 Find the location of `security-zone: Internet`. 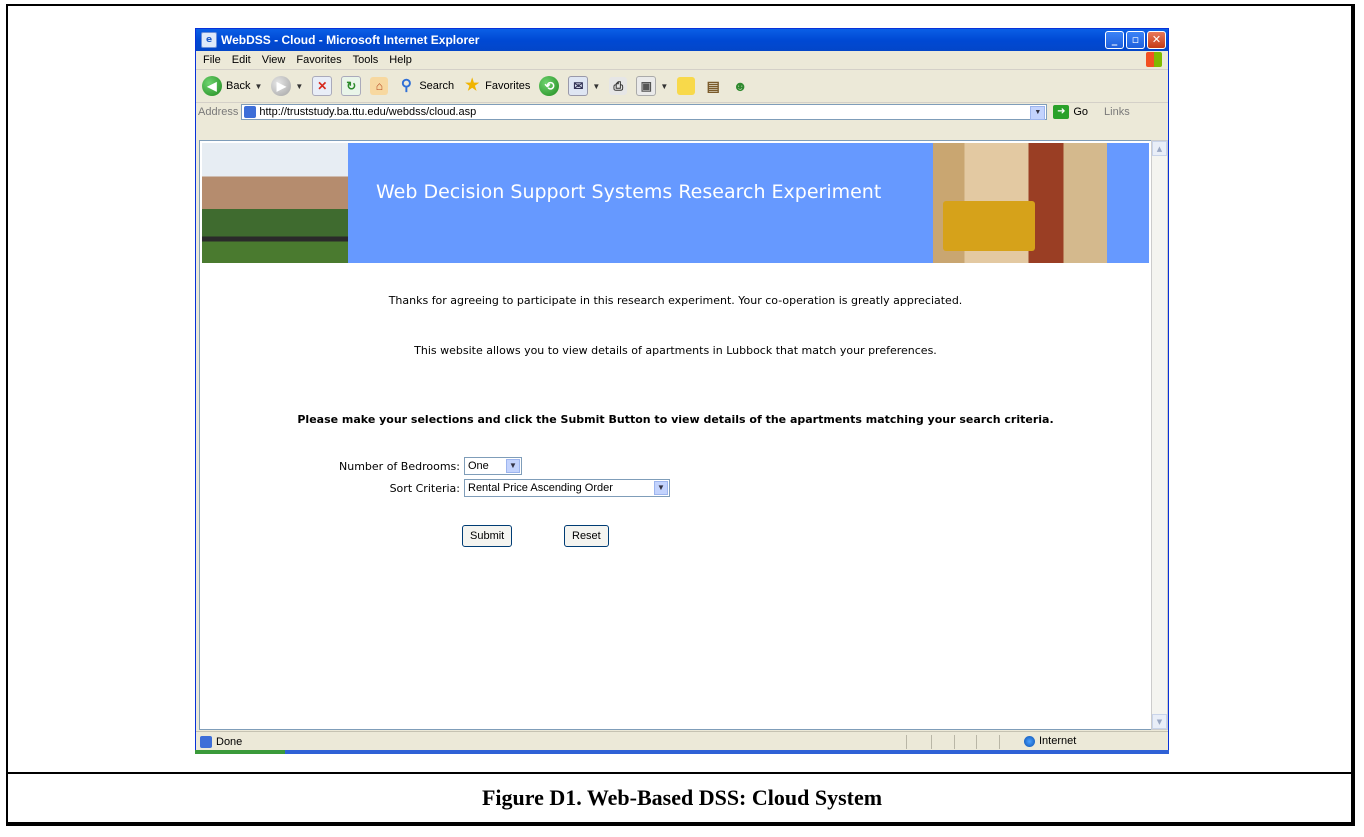

security-zone: Internet is located at coordinates (1050, 741).